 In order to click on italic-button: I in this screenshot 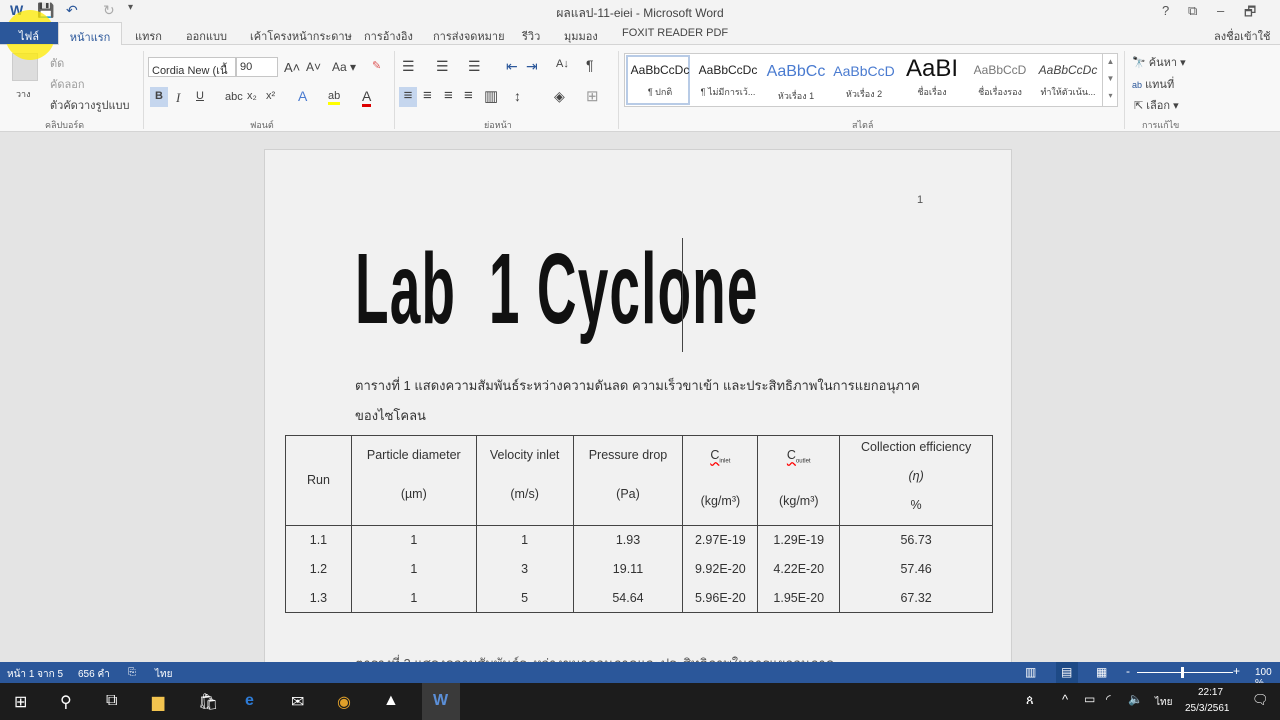, I will do `click(178, 98)`.